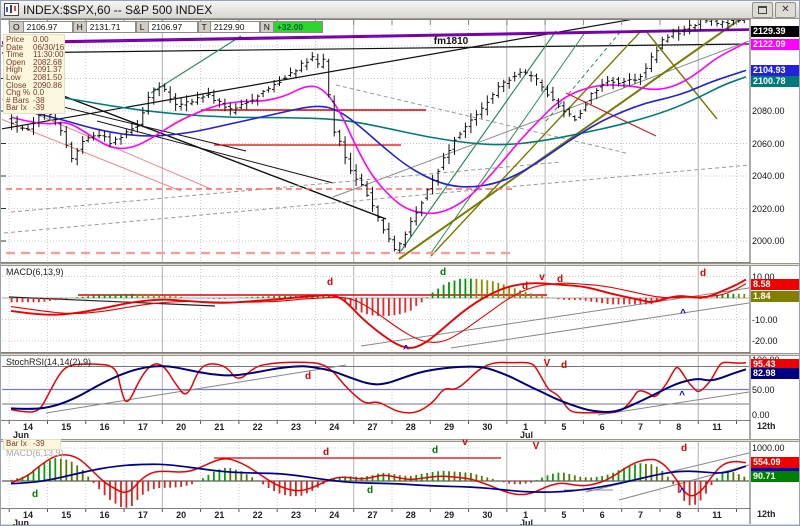 This screenshot has width=800, height=526. Describe the element at coordinates (372, 514) in the screenshot. I see `axis2-day-27: 27` at that location.